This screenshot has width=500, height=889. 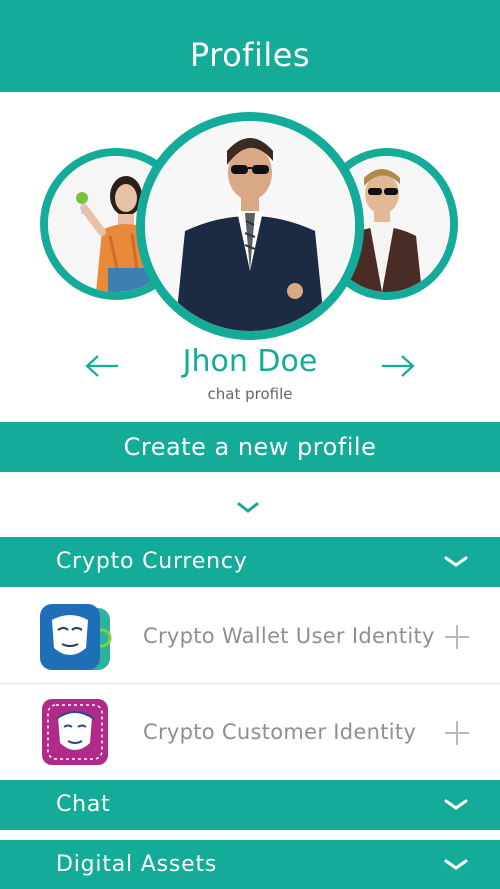 I want to click on expand-chevron-down-icon, so click(x=248, y=507).